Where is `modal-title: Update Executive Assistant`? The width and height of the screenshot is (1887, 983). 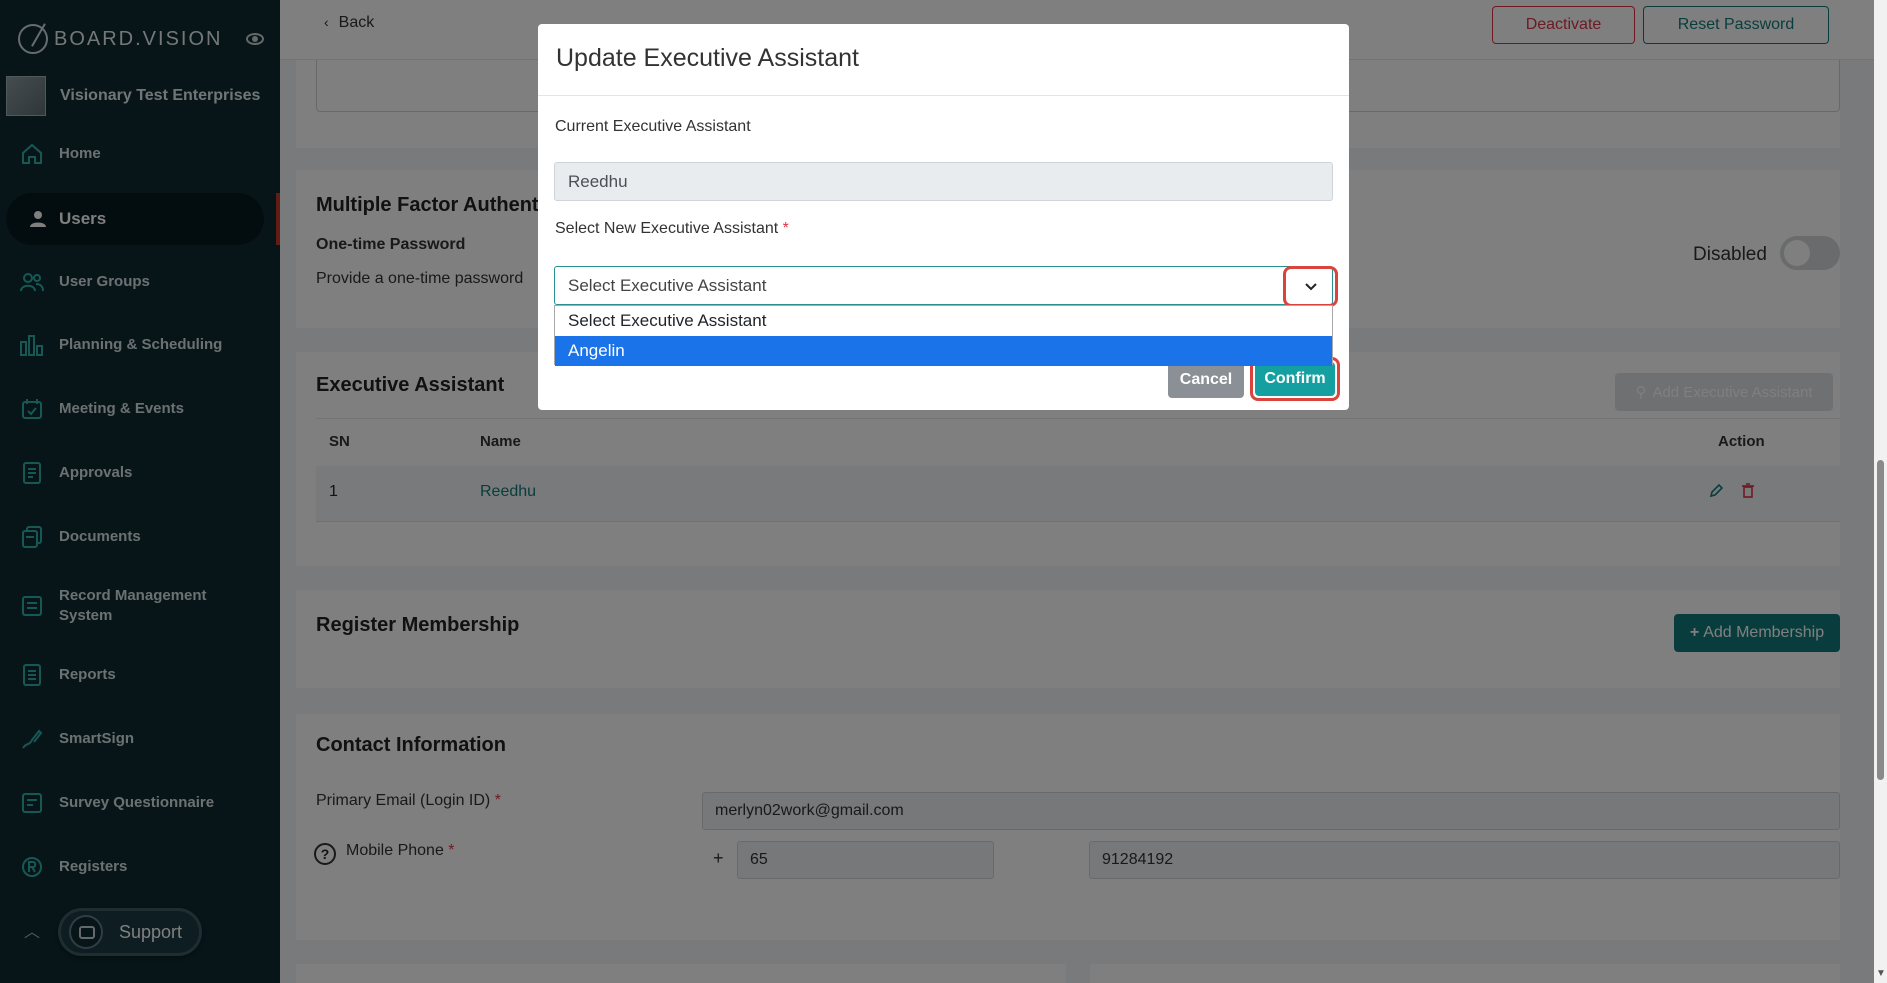
modal-title: Update Executive Assistant is located at coordinates (707, 58).